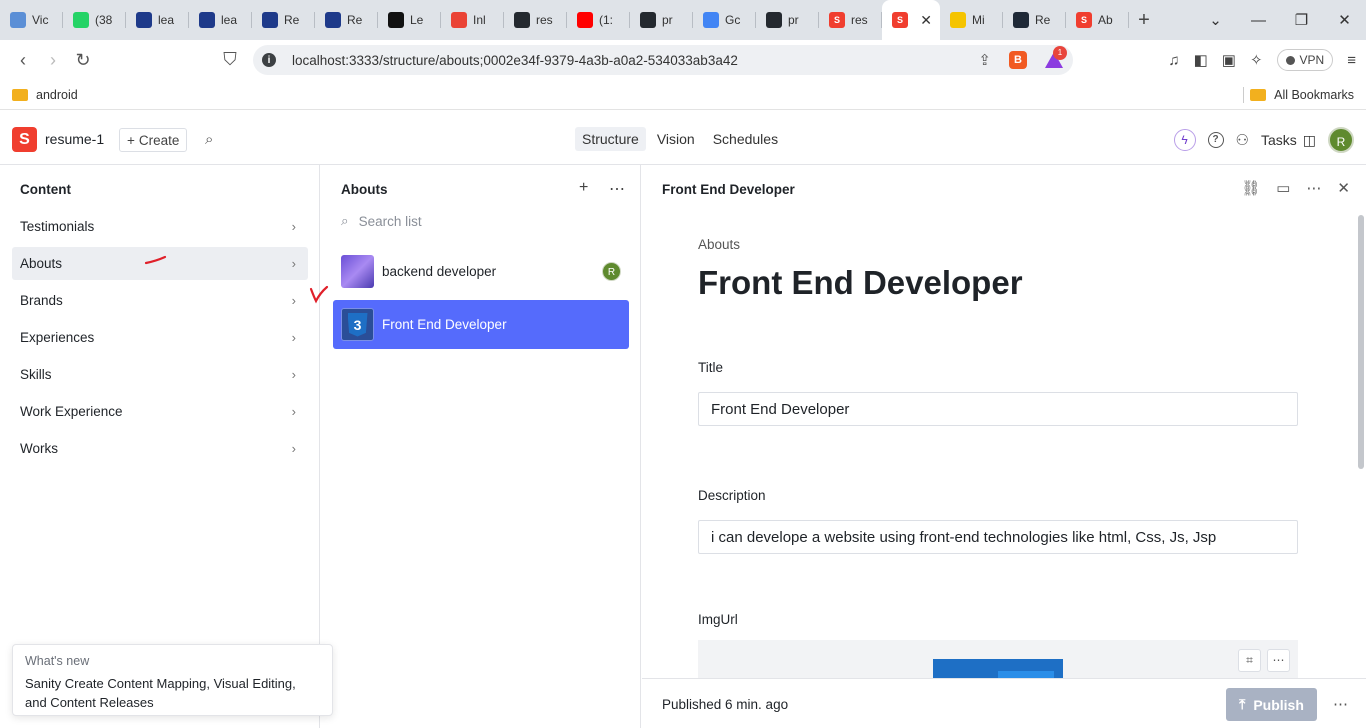 Image resolution: width=1366 pixels, height=728 pixels. I want to click on mi-icon, so click(958, 20).